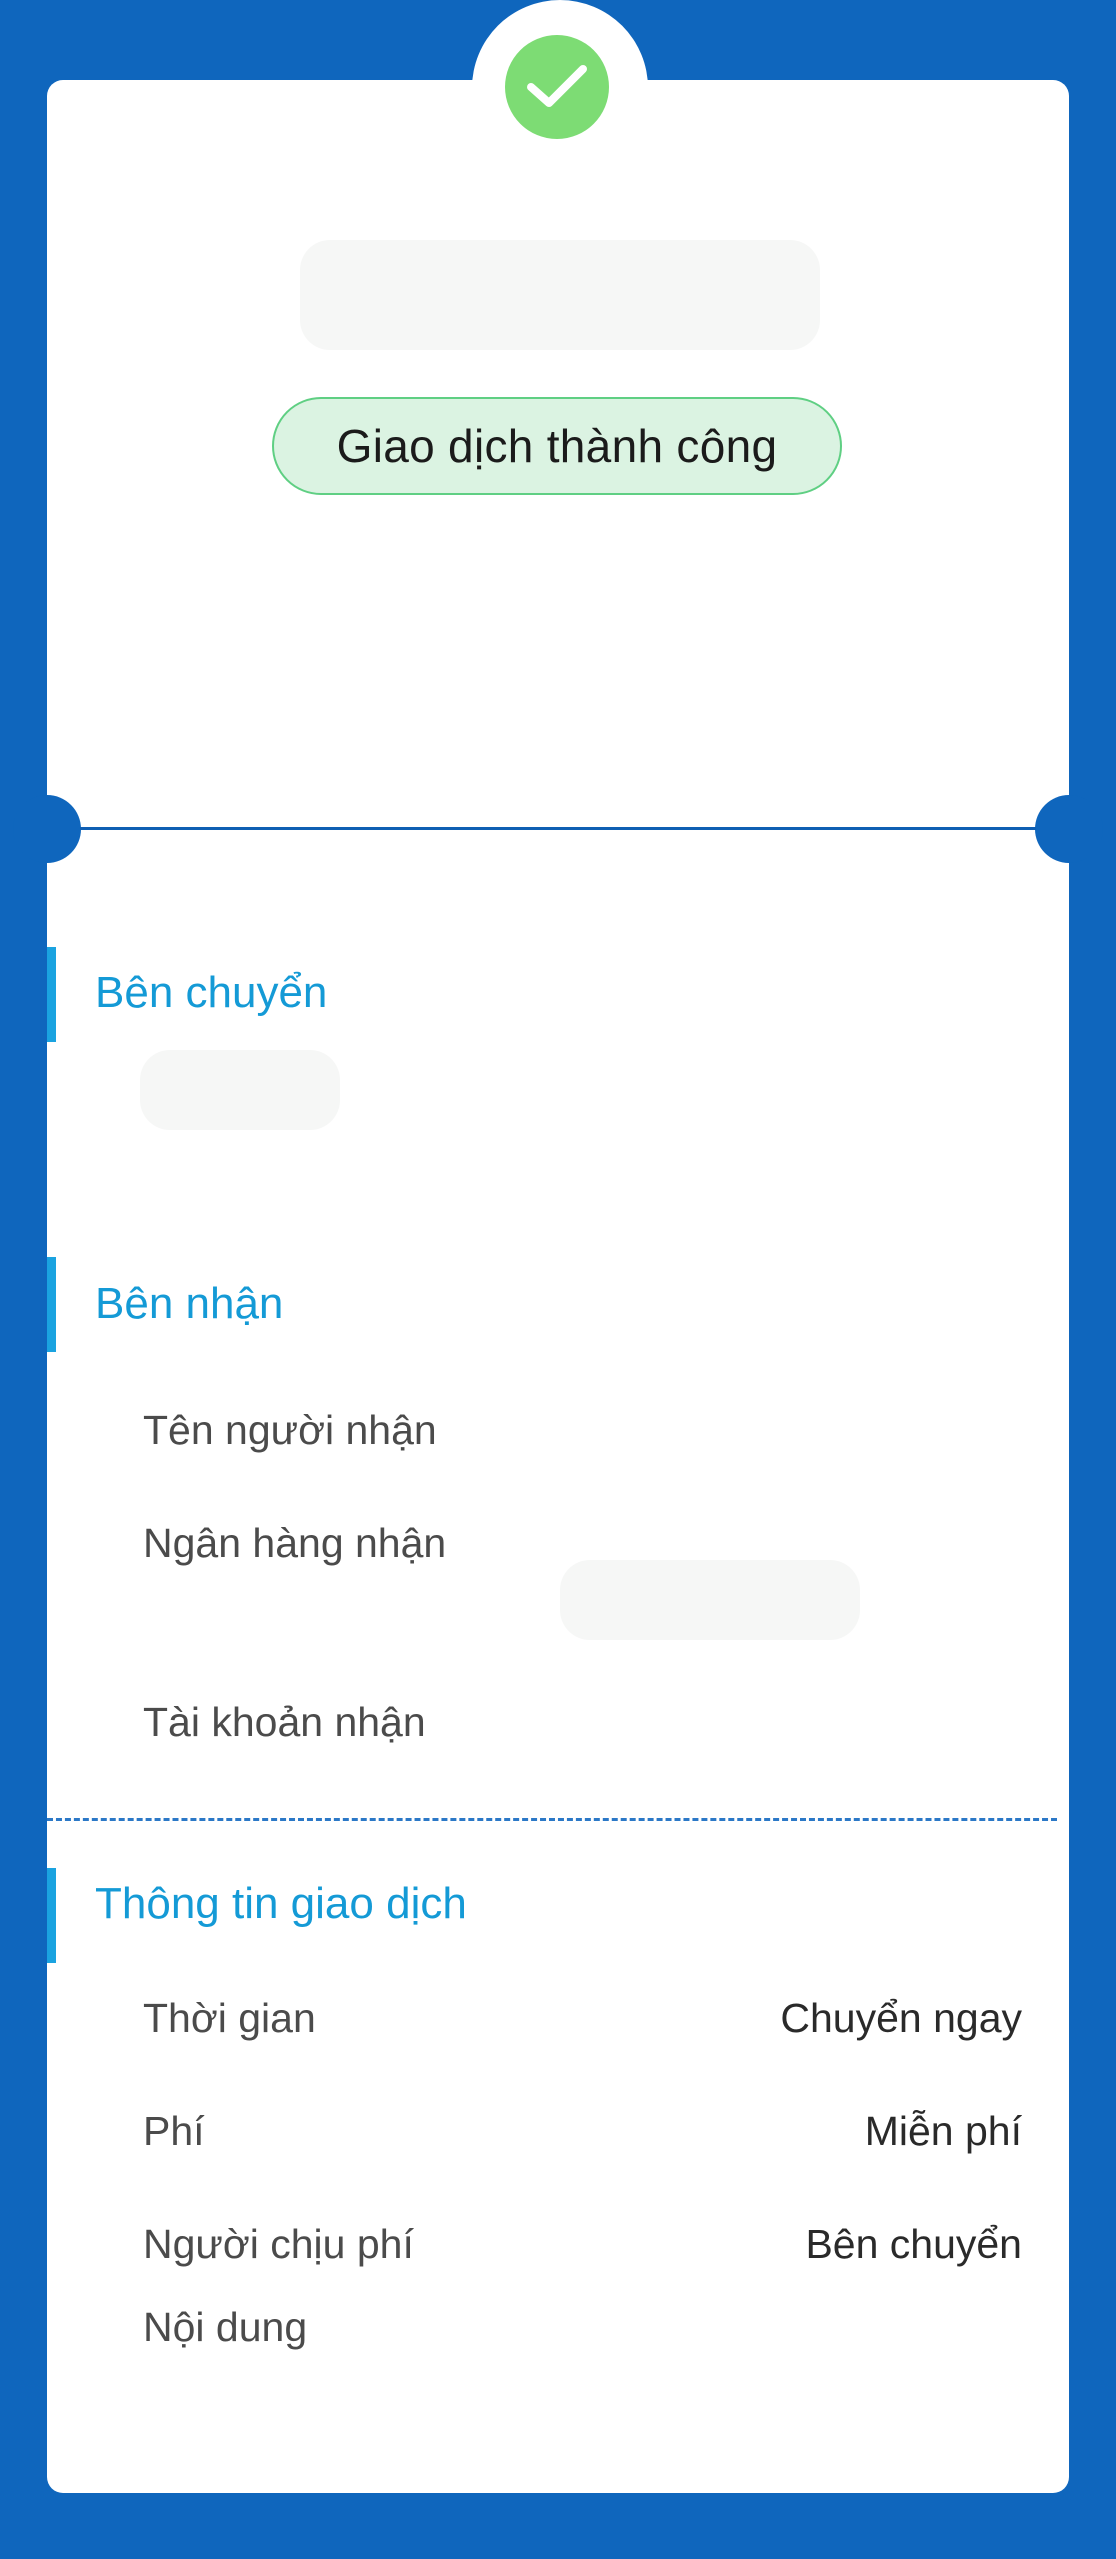 The height and width of the screenshot is (2559, 1116). What do you see at coordinates (557, 446) in the screenshot?
I see `status-badge: Giao dịch thành công` at bounding box center [557, 446].